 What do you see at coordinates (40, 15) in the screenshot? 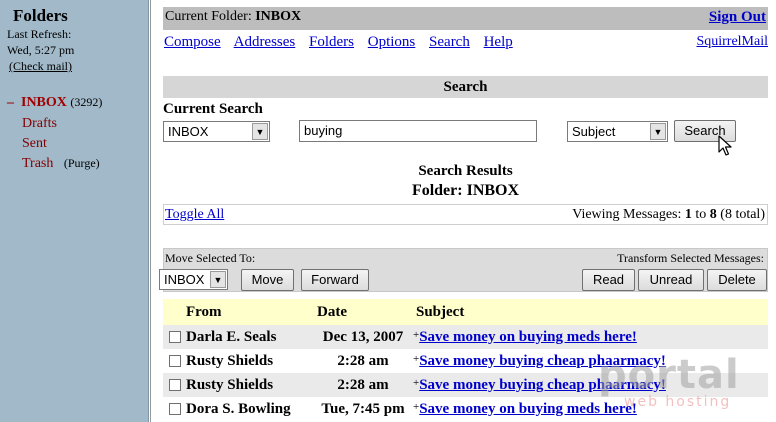
I see `folders-title: Folders` at bounding box center [40, 15].